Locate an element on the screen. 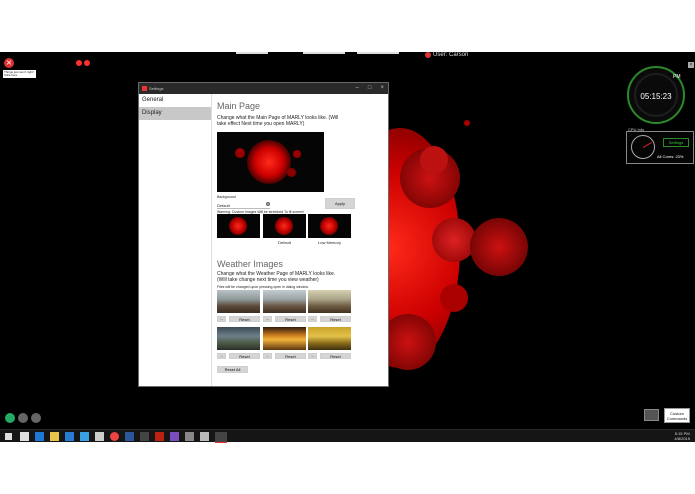 The image size is (695, 494). reset-all-button: Reset All is located at coordinates (232, 369).